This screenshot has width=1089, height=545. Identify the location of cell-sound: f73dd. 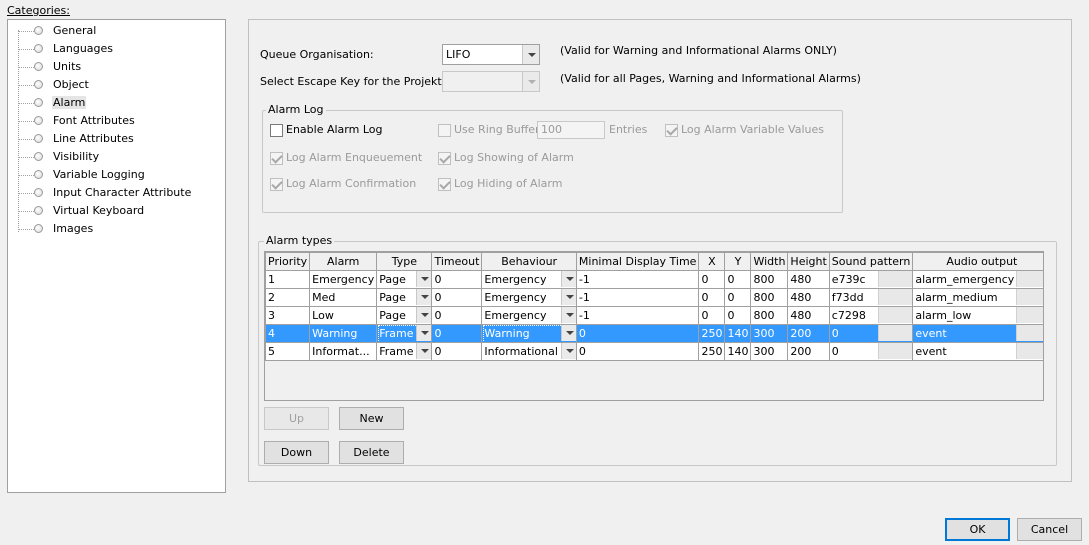
(871, 297).